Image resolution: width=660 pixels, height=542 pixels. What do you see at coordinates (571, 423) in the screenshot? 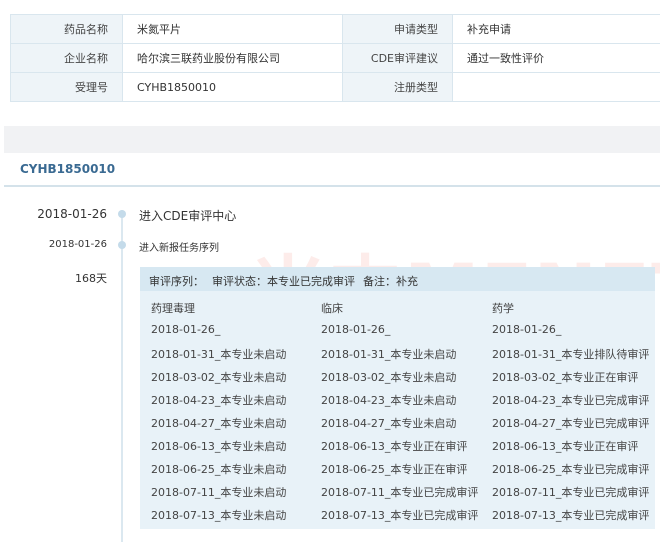
I see `review-cell: 2018-04-27_本专业已完成审评` at bounding box center [571, 423].